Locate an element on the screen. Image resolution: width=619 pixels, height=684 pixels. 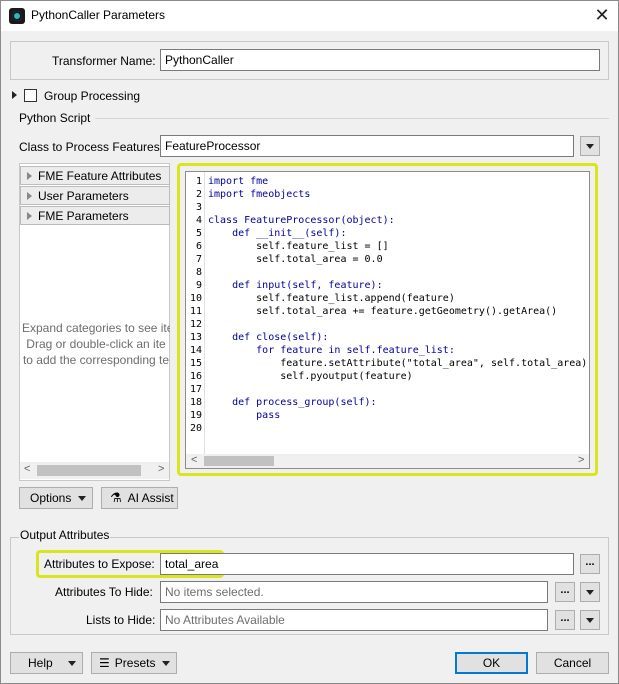
line-number: 18 is located at coordinates (195, 402).